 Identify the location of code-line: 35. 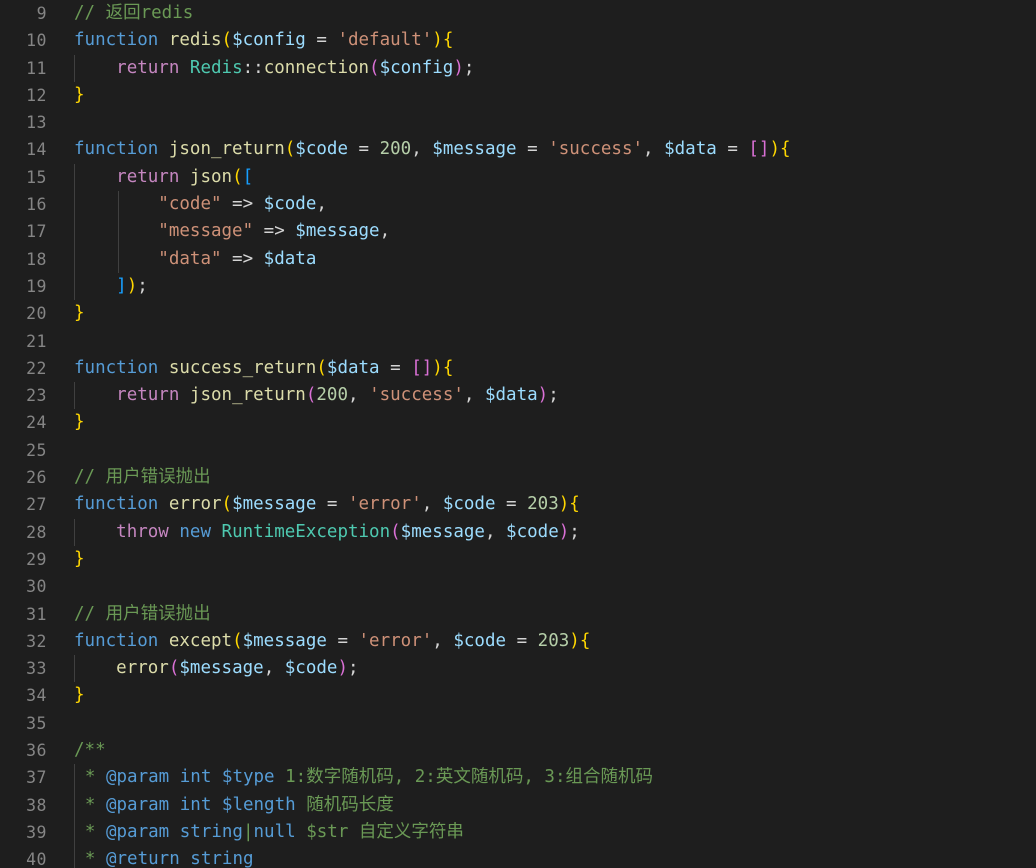
(518, 723).